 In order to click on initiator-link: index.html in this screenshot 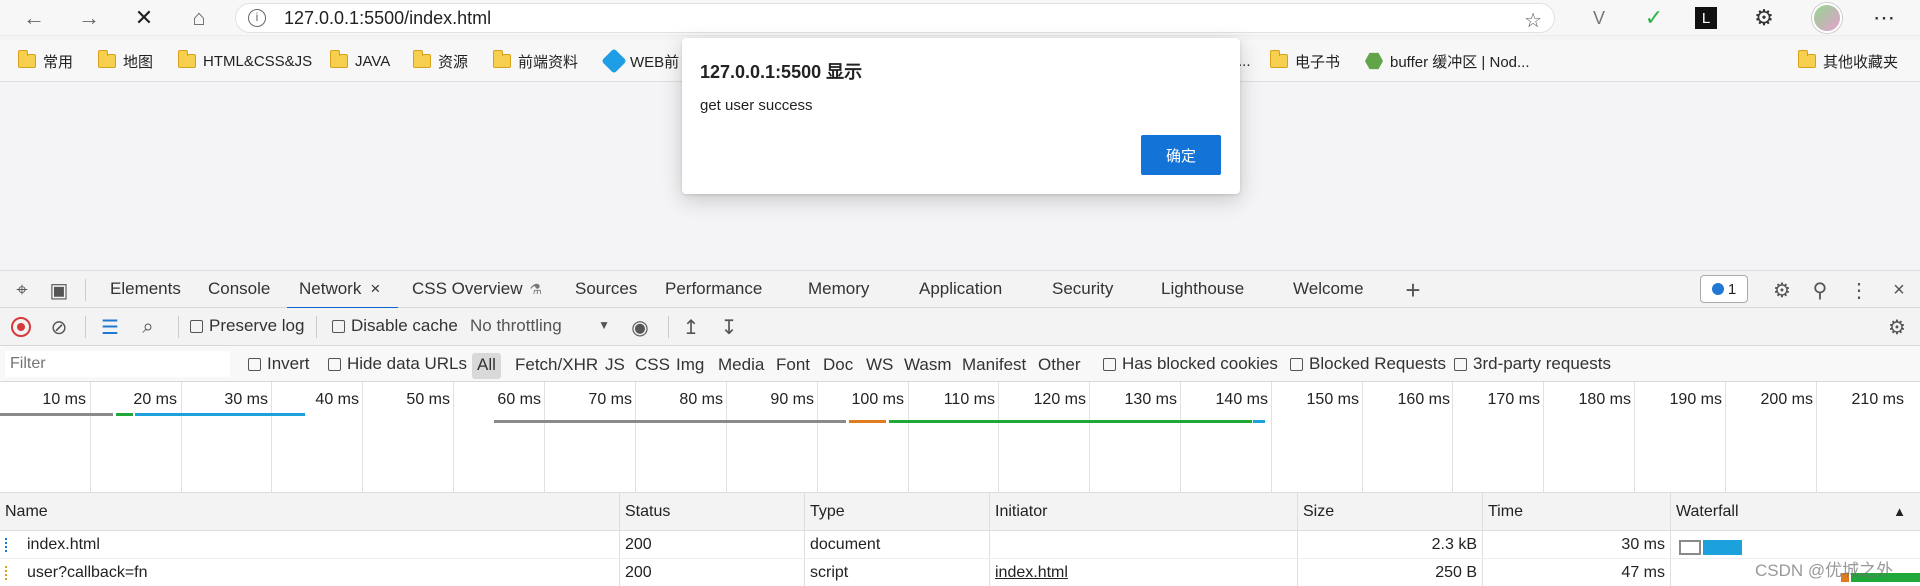, I will do `click(1031, 573)`.